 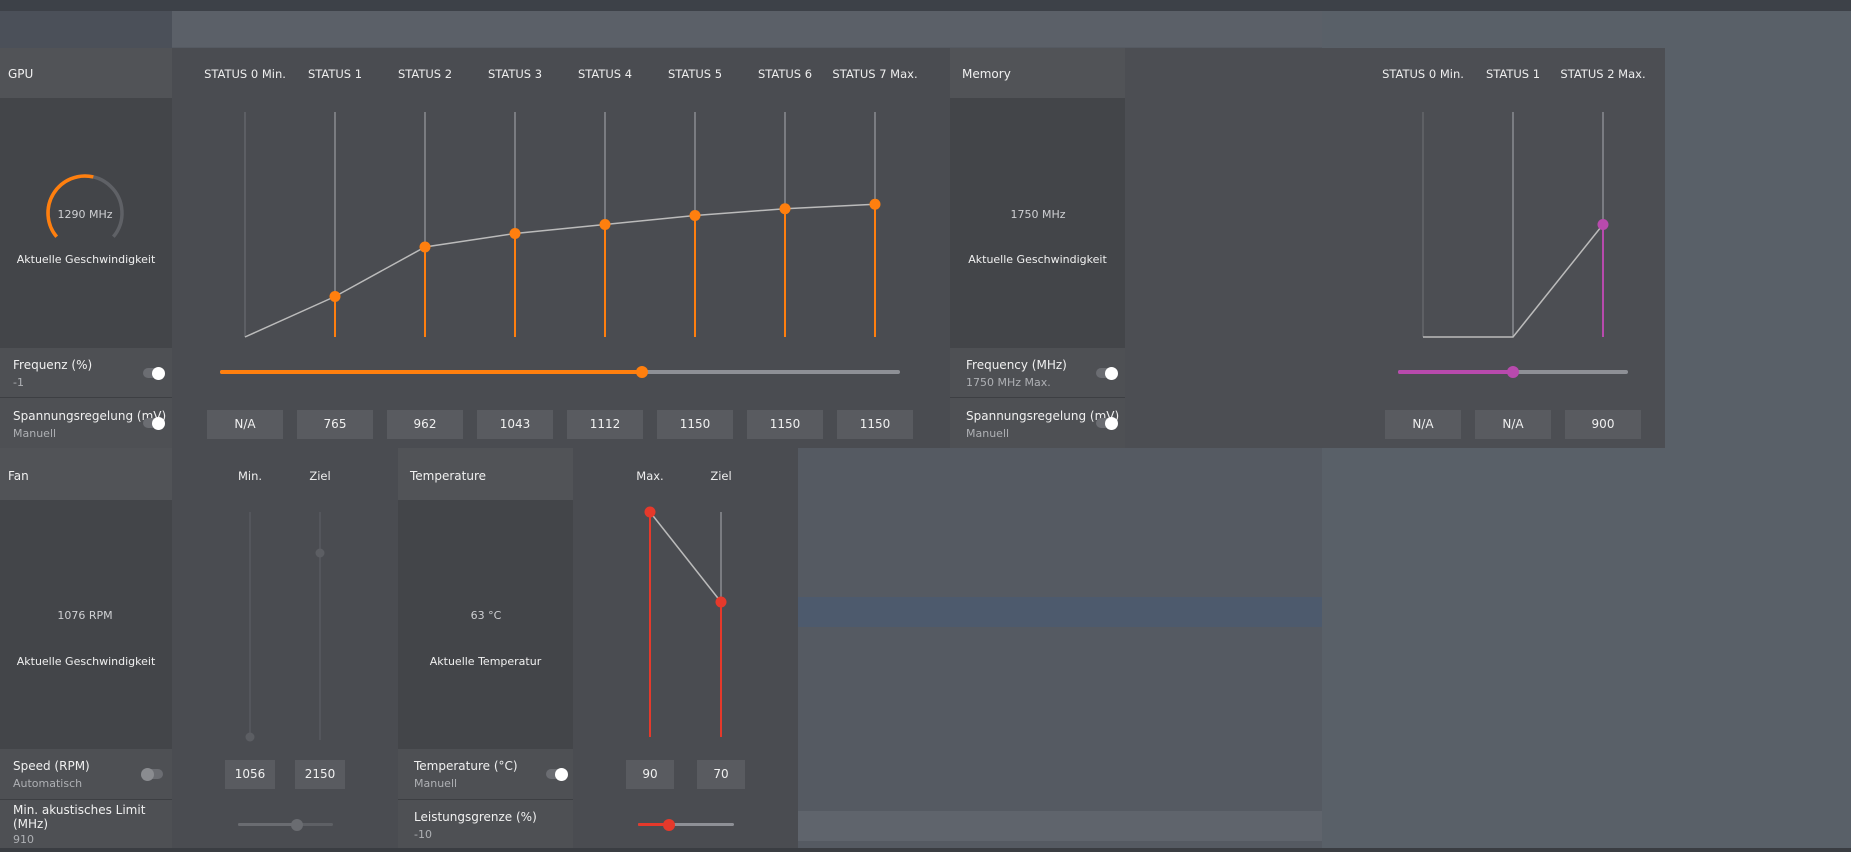 I want to click on temperature-target-point, so click(x=721, y=602).